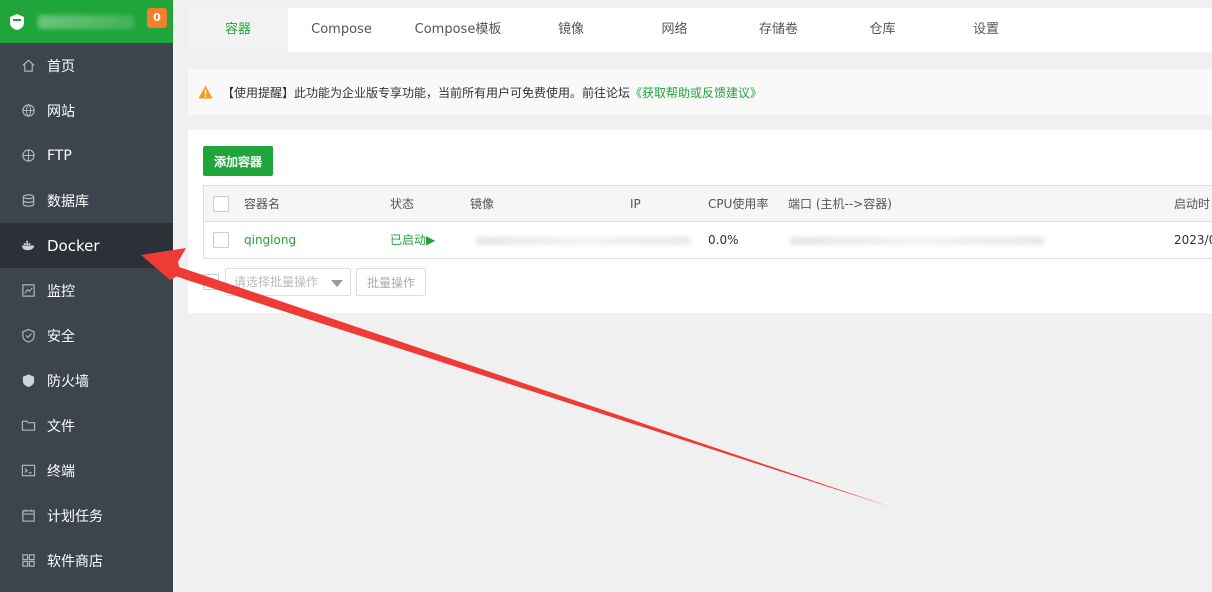 This screenshot has width=1212, height=592. I want to click on sidebar-item-database: 数据库, so click(86, 200).